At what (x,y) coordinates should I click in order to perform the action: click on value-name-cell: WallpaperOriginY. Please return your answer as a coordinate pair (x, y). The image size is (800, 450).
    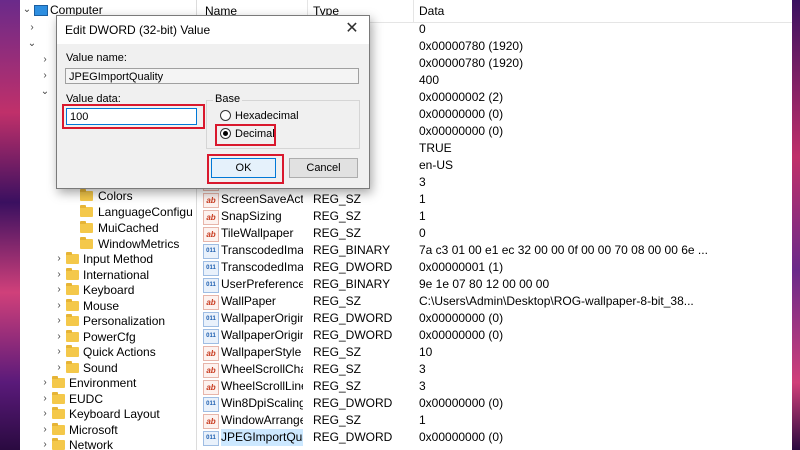
    Looking at the image, I should click on (262, 335).